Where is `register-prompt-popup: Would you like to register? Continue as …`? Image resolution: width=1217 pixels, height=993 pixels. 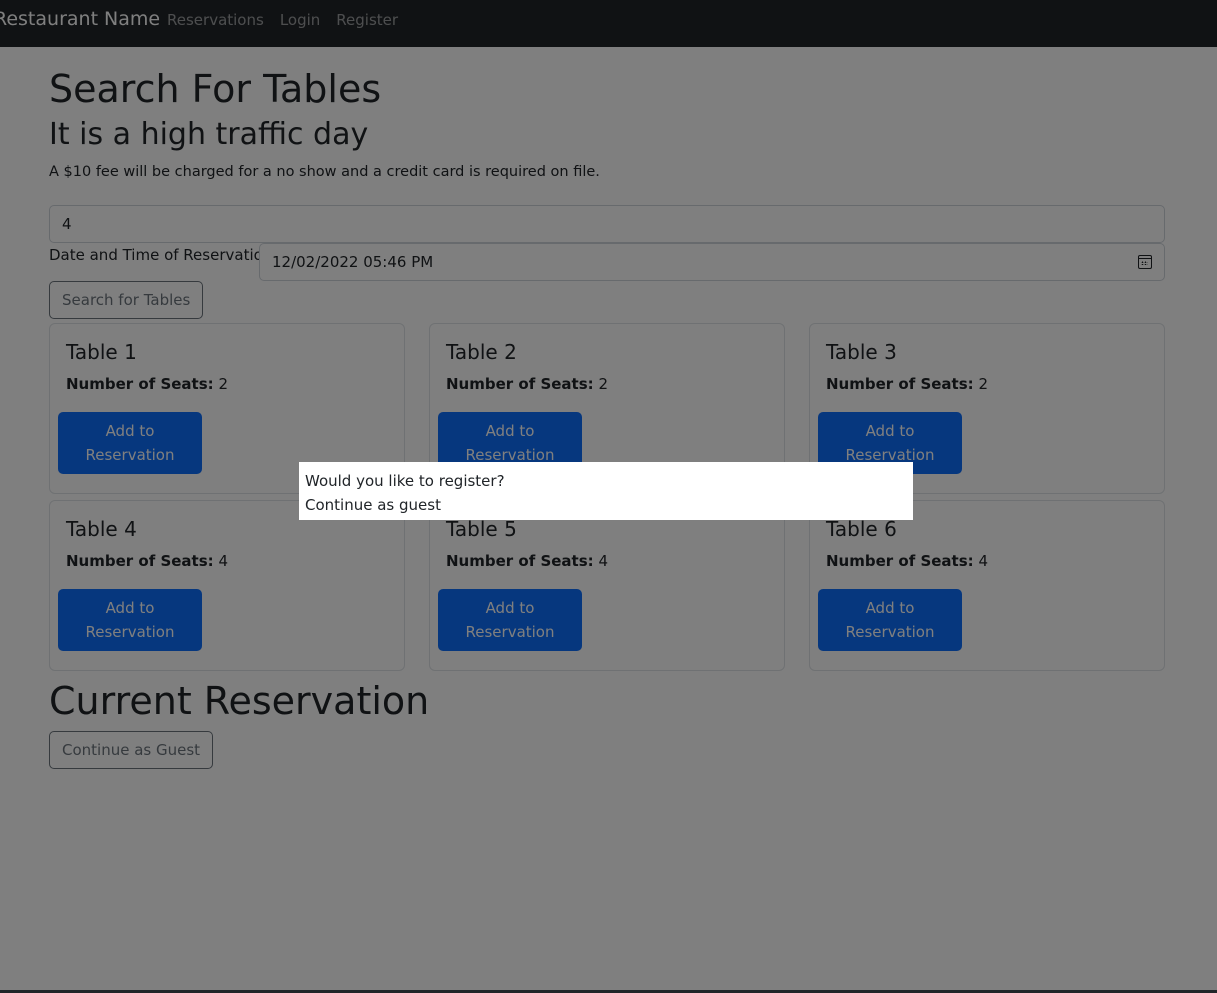 register-prompt-popup: Would you like to register? Continue as … is located at coordinates (606, 491).